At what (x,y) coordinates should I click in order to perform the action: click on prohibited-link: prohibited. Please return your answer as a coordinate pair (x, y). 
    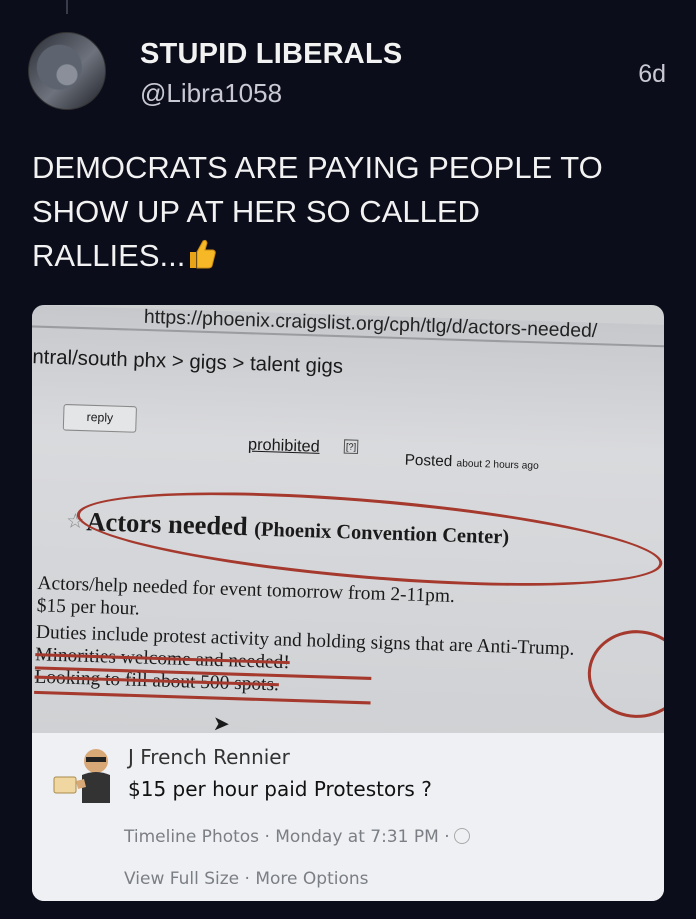
    Looking at the image, I should click on (283, 446).